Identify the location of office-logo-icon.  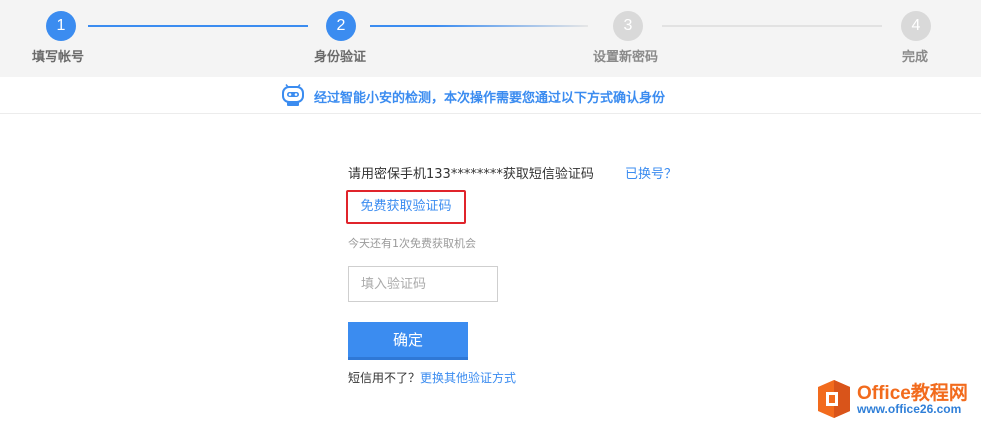
(834, 399).